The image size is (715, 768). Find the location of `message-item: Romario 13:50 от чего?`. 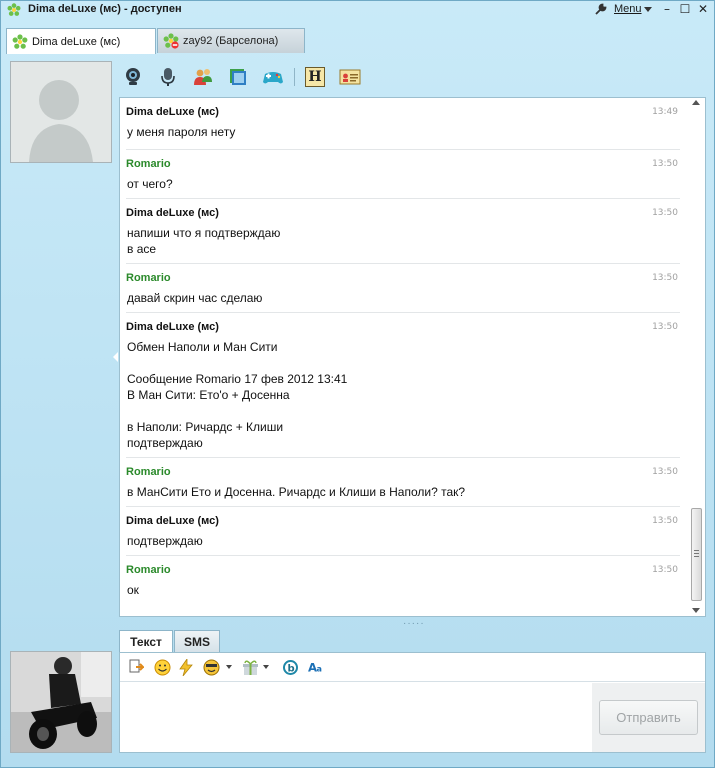

message-item: Romario 13:50 от чего? is located at coordinates (403, 174).